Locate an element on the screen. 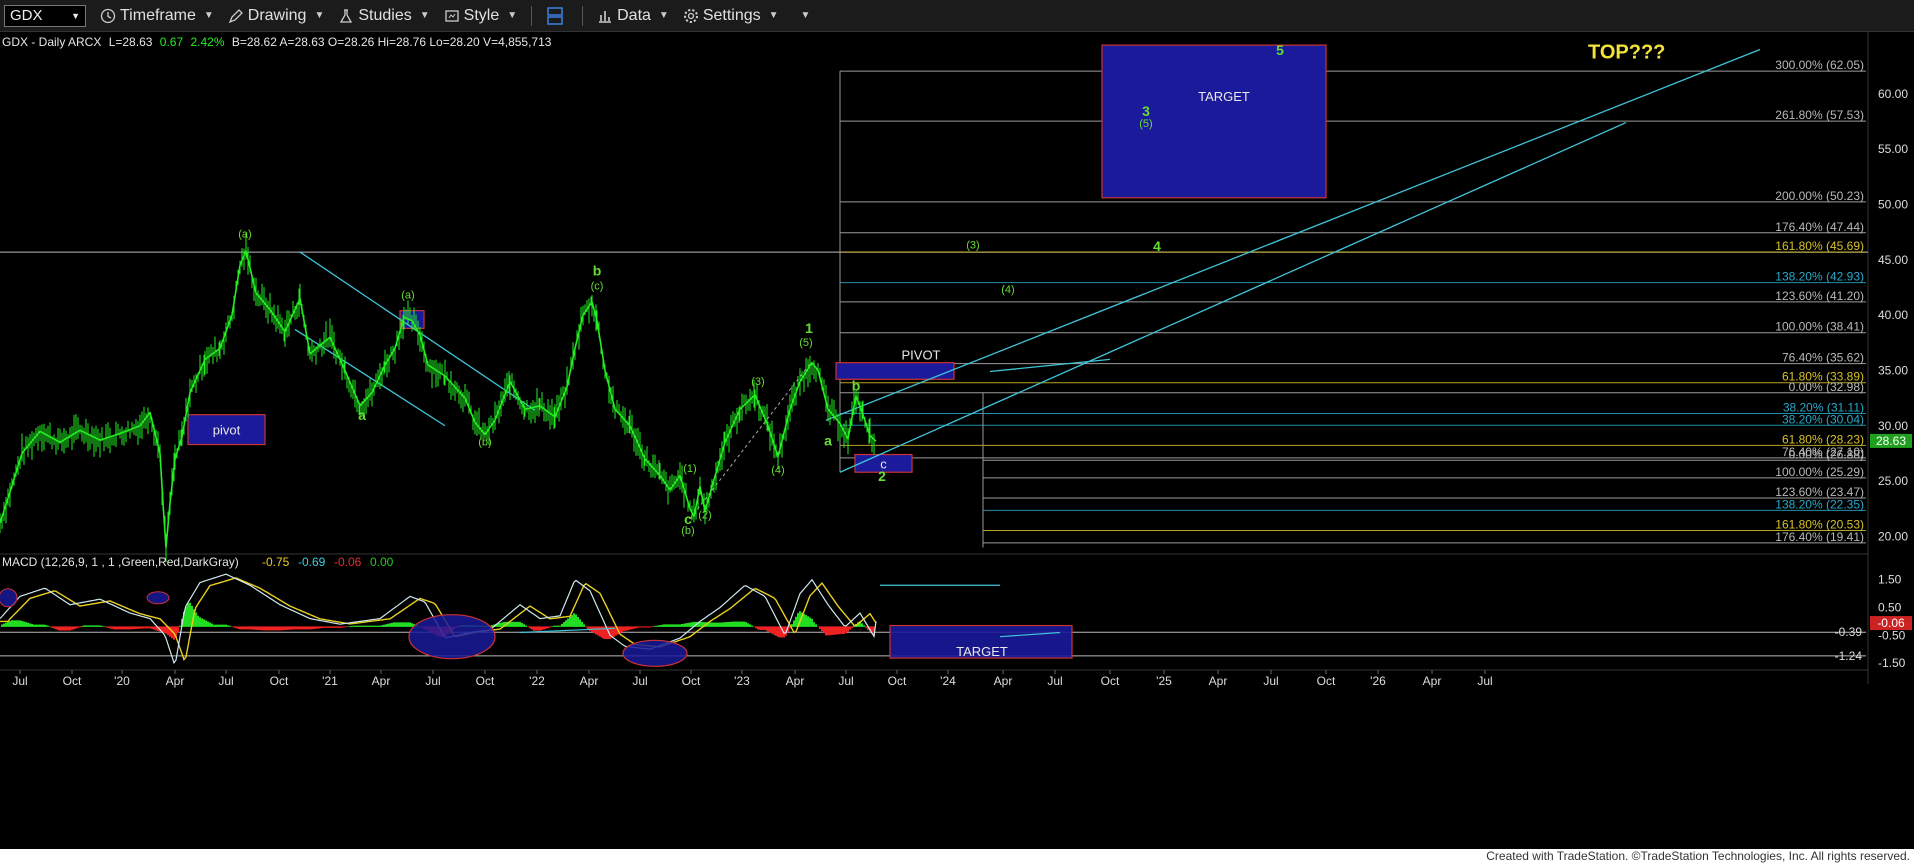 The width and height of the screenshot is (1914, 865). x-tick-label: '25 is located at coordinates (1164, 681).